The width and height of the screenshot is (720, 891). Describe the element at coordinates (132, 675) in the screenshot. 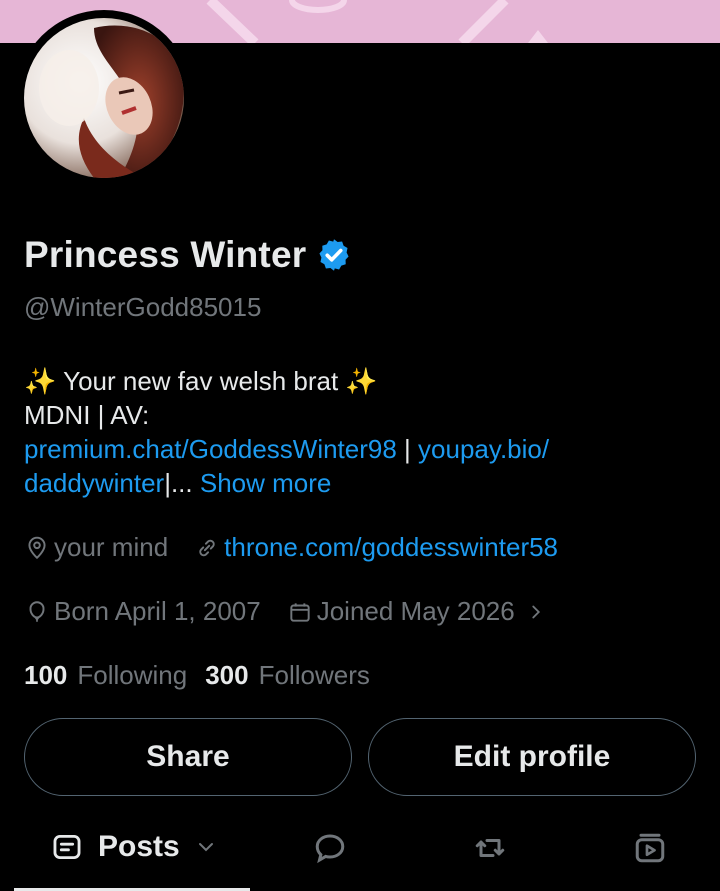

I see `following-label: Following` at that location.